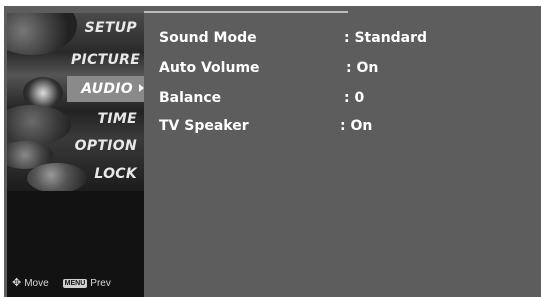 The image size is (541, 297). What do you see at coordinates (209, 68) in the screenshot?
I see `setting-label: Auto Volume` at bounding box center [209, 68].